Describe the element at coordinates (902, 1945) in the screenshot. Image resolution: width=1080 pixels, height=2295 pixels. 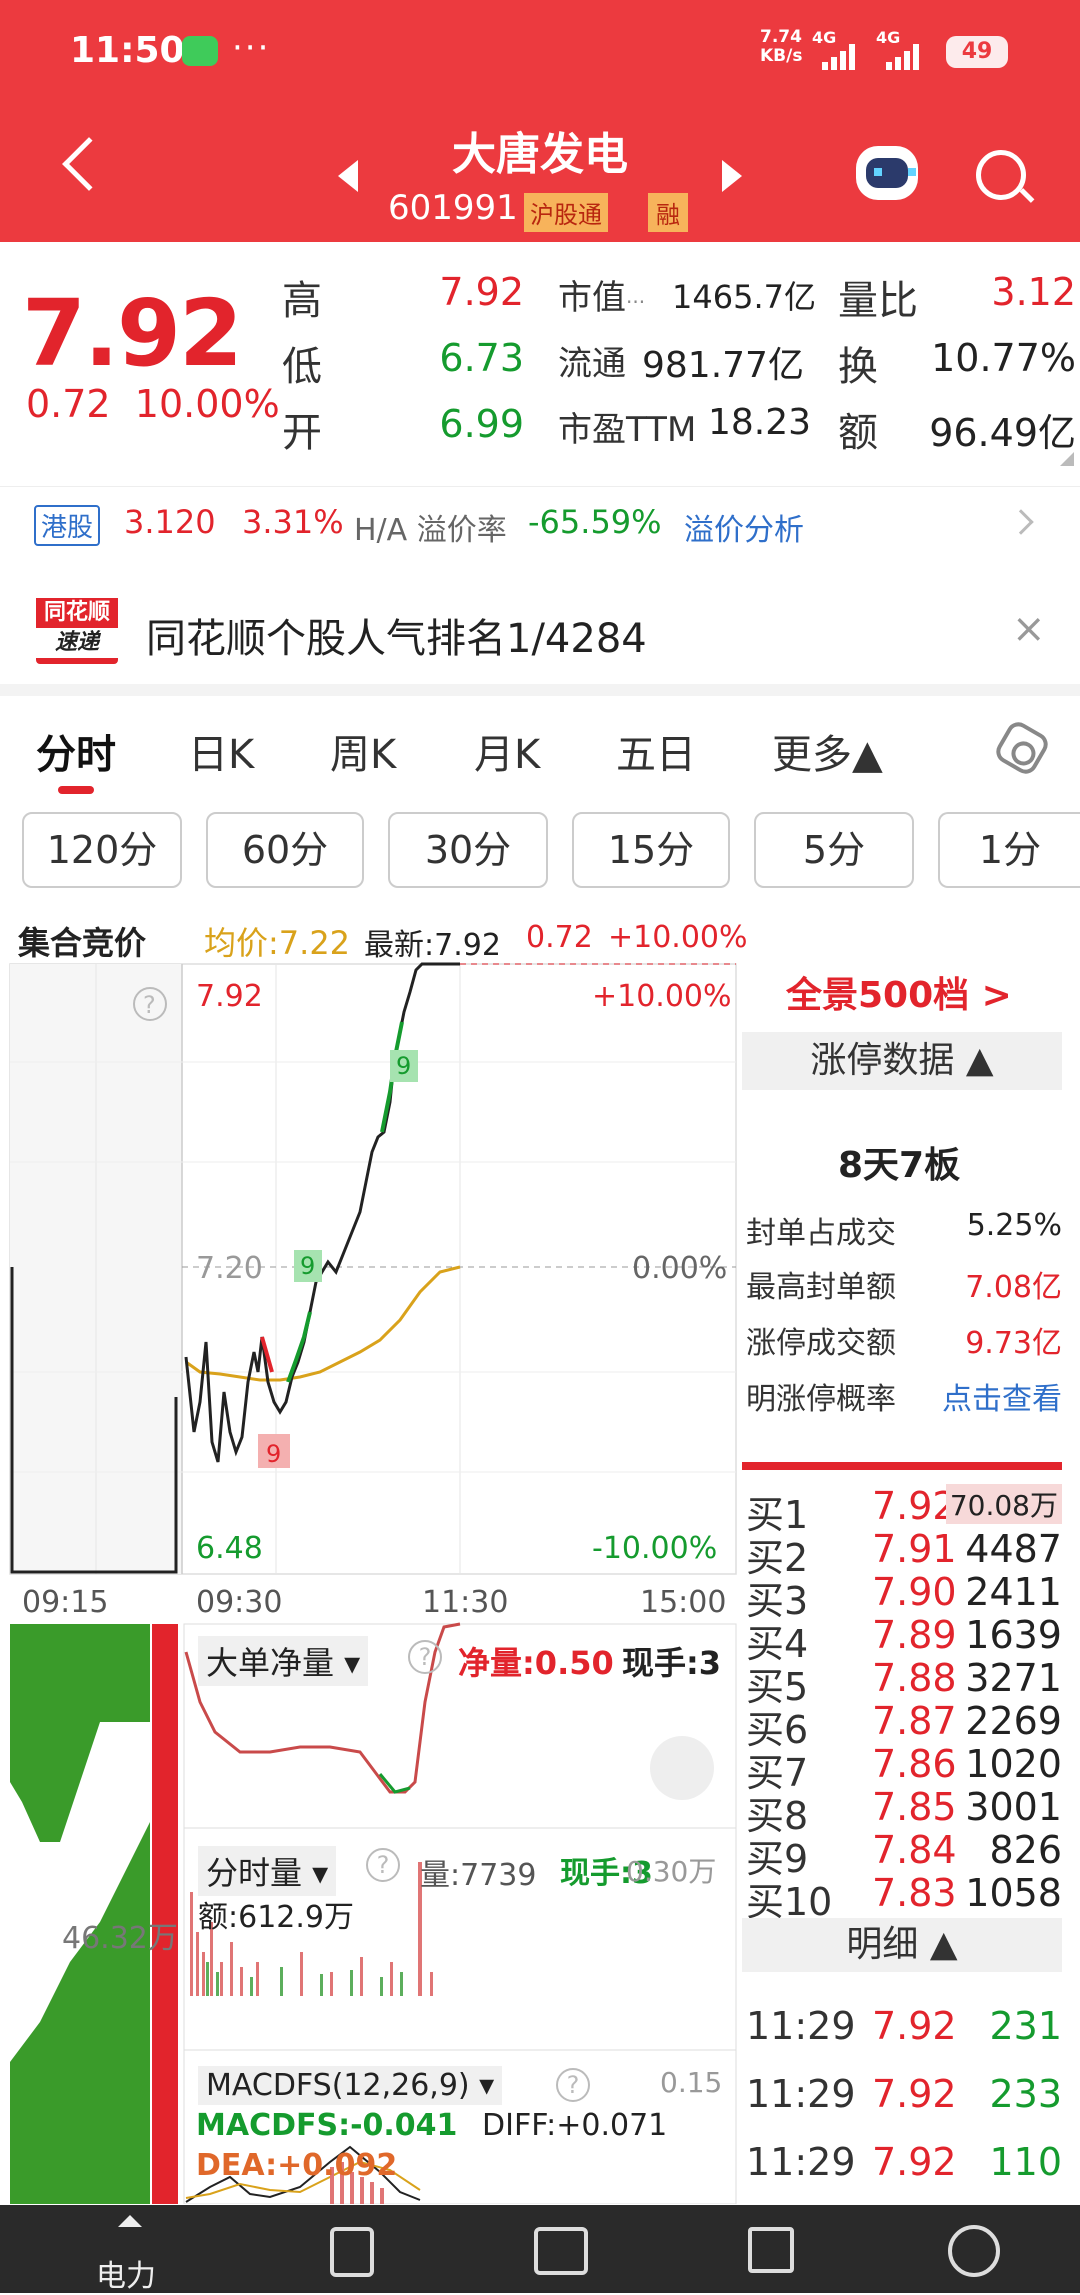
I see `detail-header: 明细 ▲` at that location.